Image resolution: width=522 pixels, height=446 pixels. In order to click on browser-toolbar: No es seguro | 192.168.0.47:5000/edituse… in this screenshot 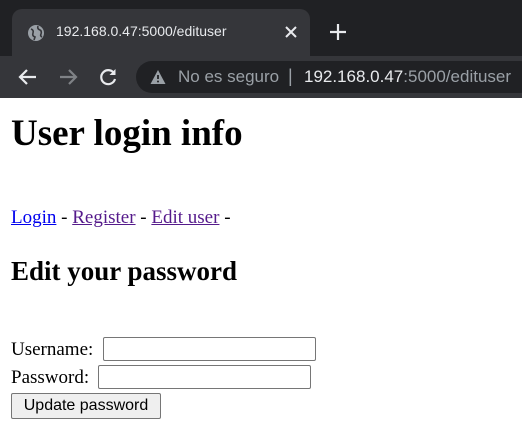, I will do `click(261, 77)`.